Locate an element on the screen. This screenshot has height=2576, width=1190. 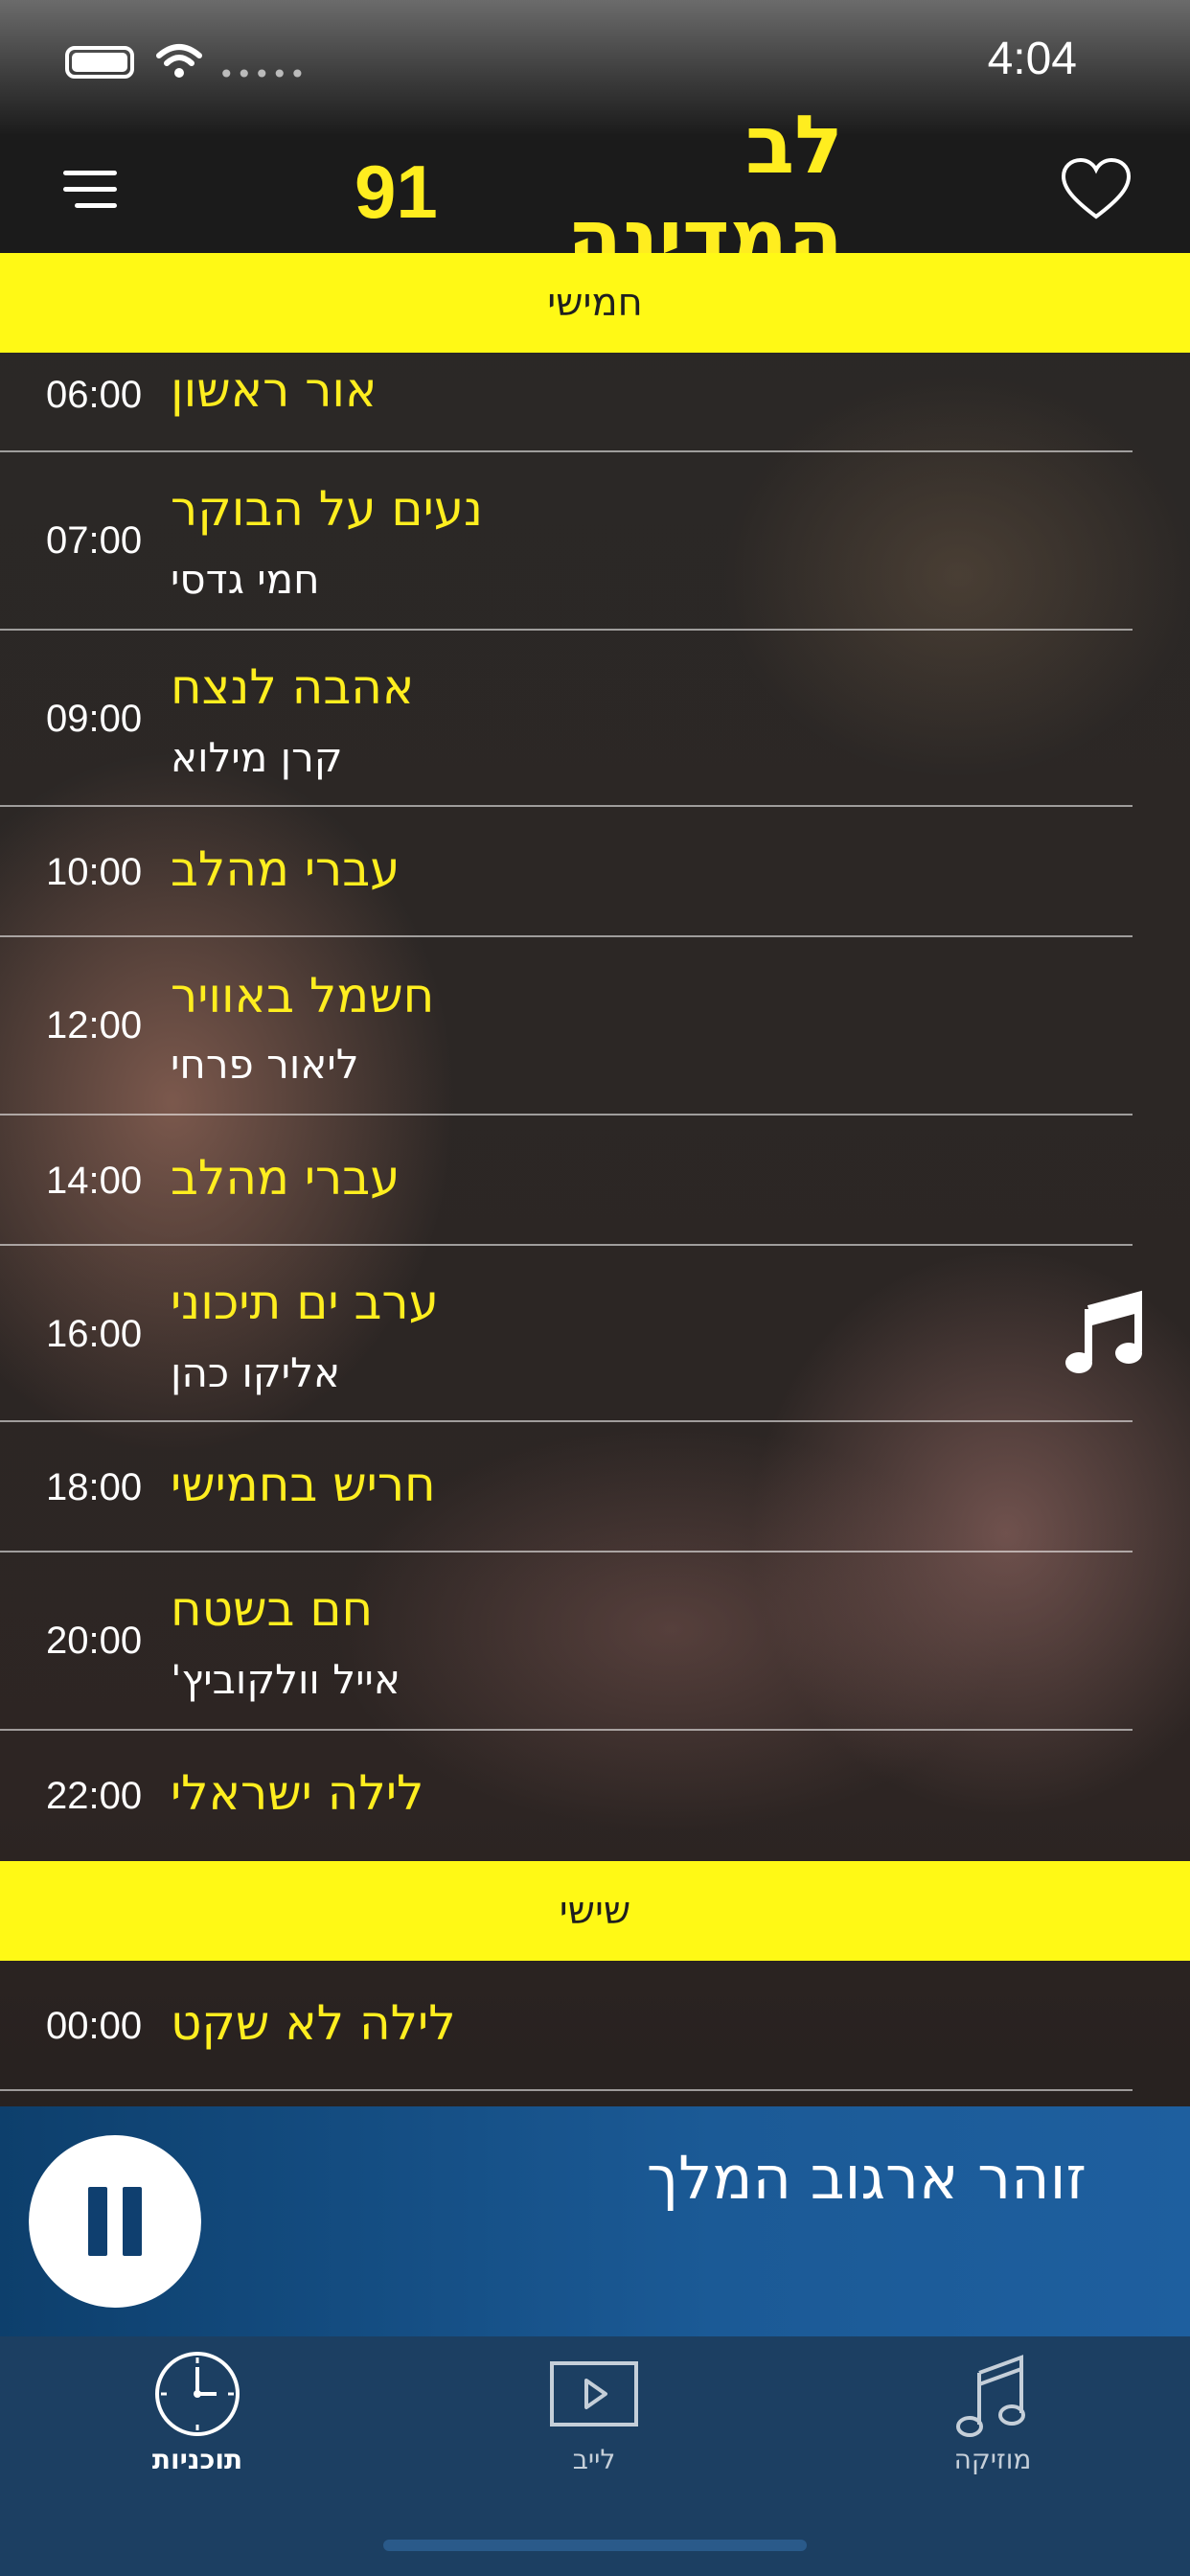
music-note-icon is located at coordinates (990, 2396).